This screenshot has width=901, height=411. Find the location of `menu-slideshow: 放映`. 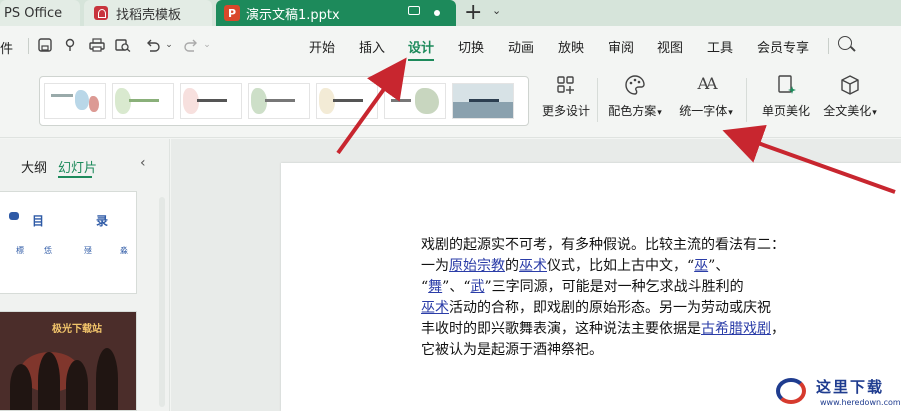

menu-slideshow: 放映 is located at coordinates (571, 46).